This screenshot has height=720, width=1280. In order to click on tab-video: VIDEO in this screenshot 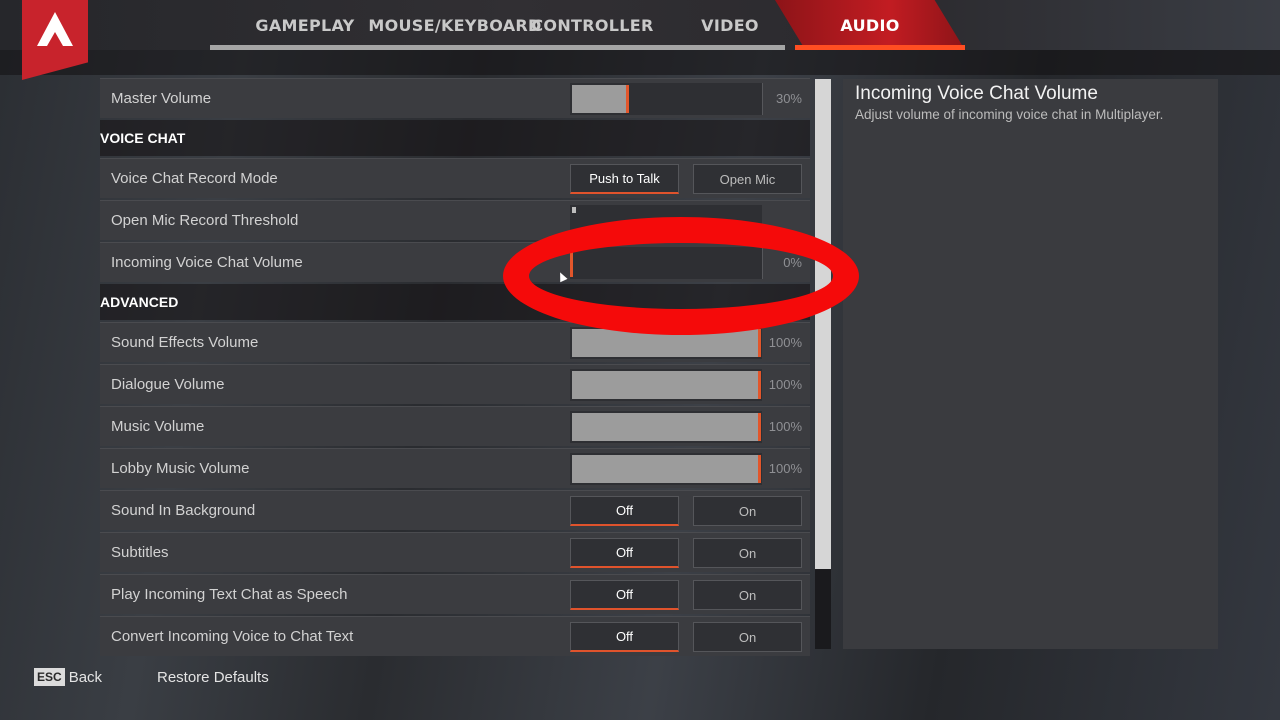, I will do `click(730, 25)`.